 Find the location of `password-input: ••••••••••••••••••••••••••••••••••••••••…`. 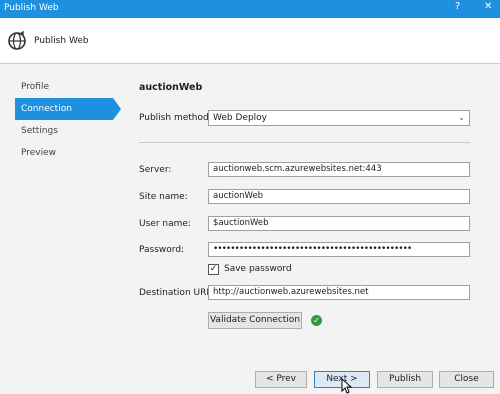

password-input: ••••••••••••••••••••••••••••••••••••••••… is located at coordinates (339, 249).